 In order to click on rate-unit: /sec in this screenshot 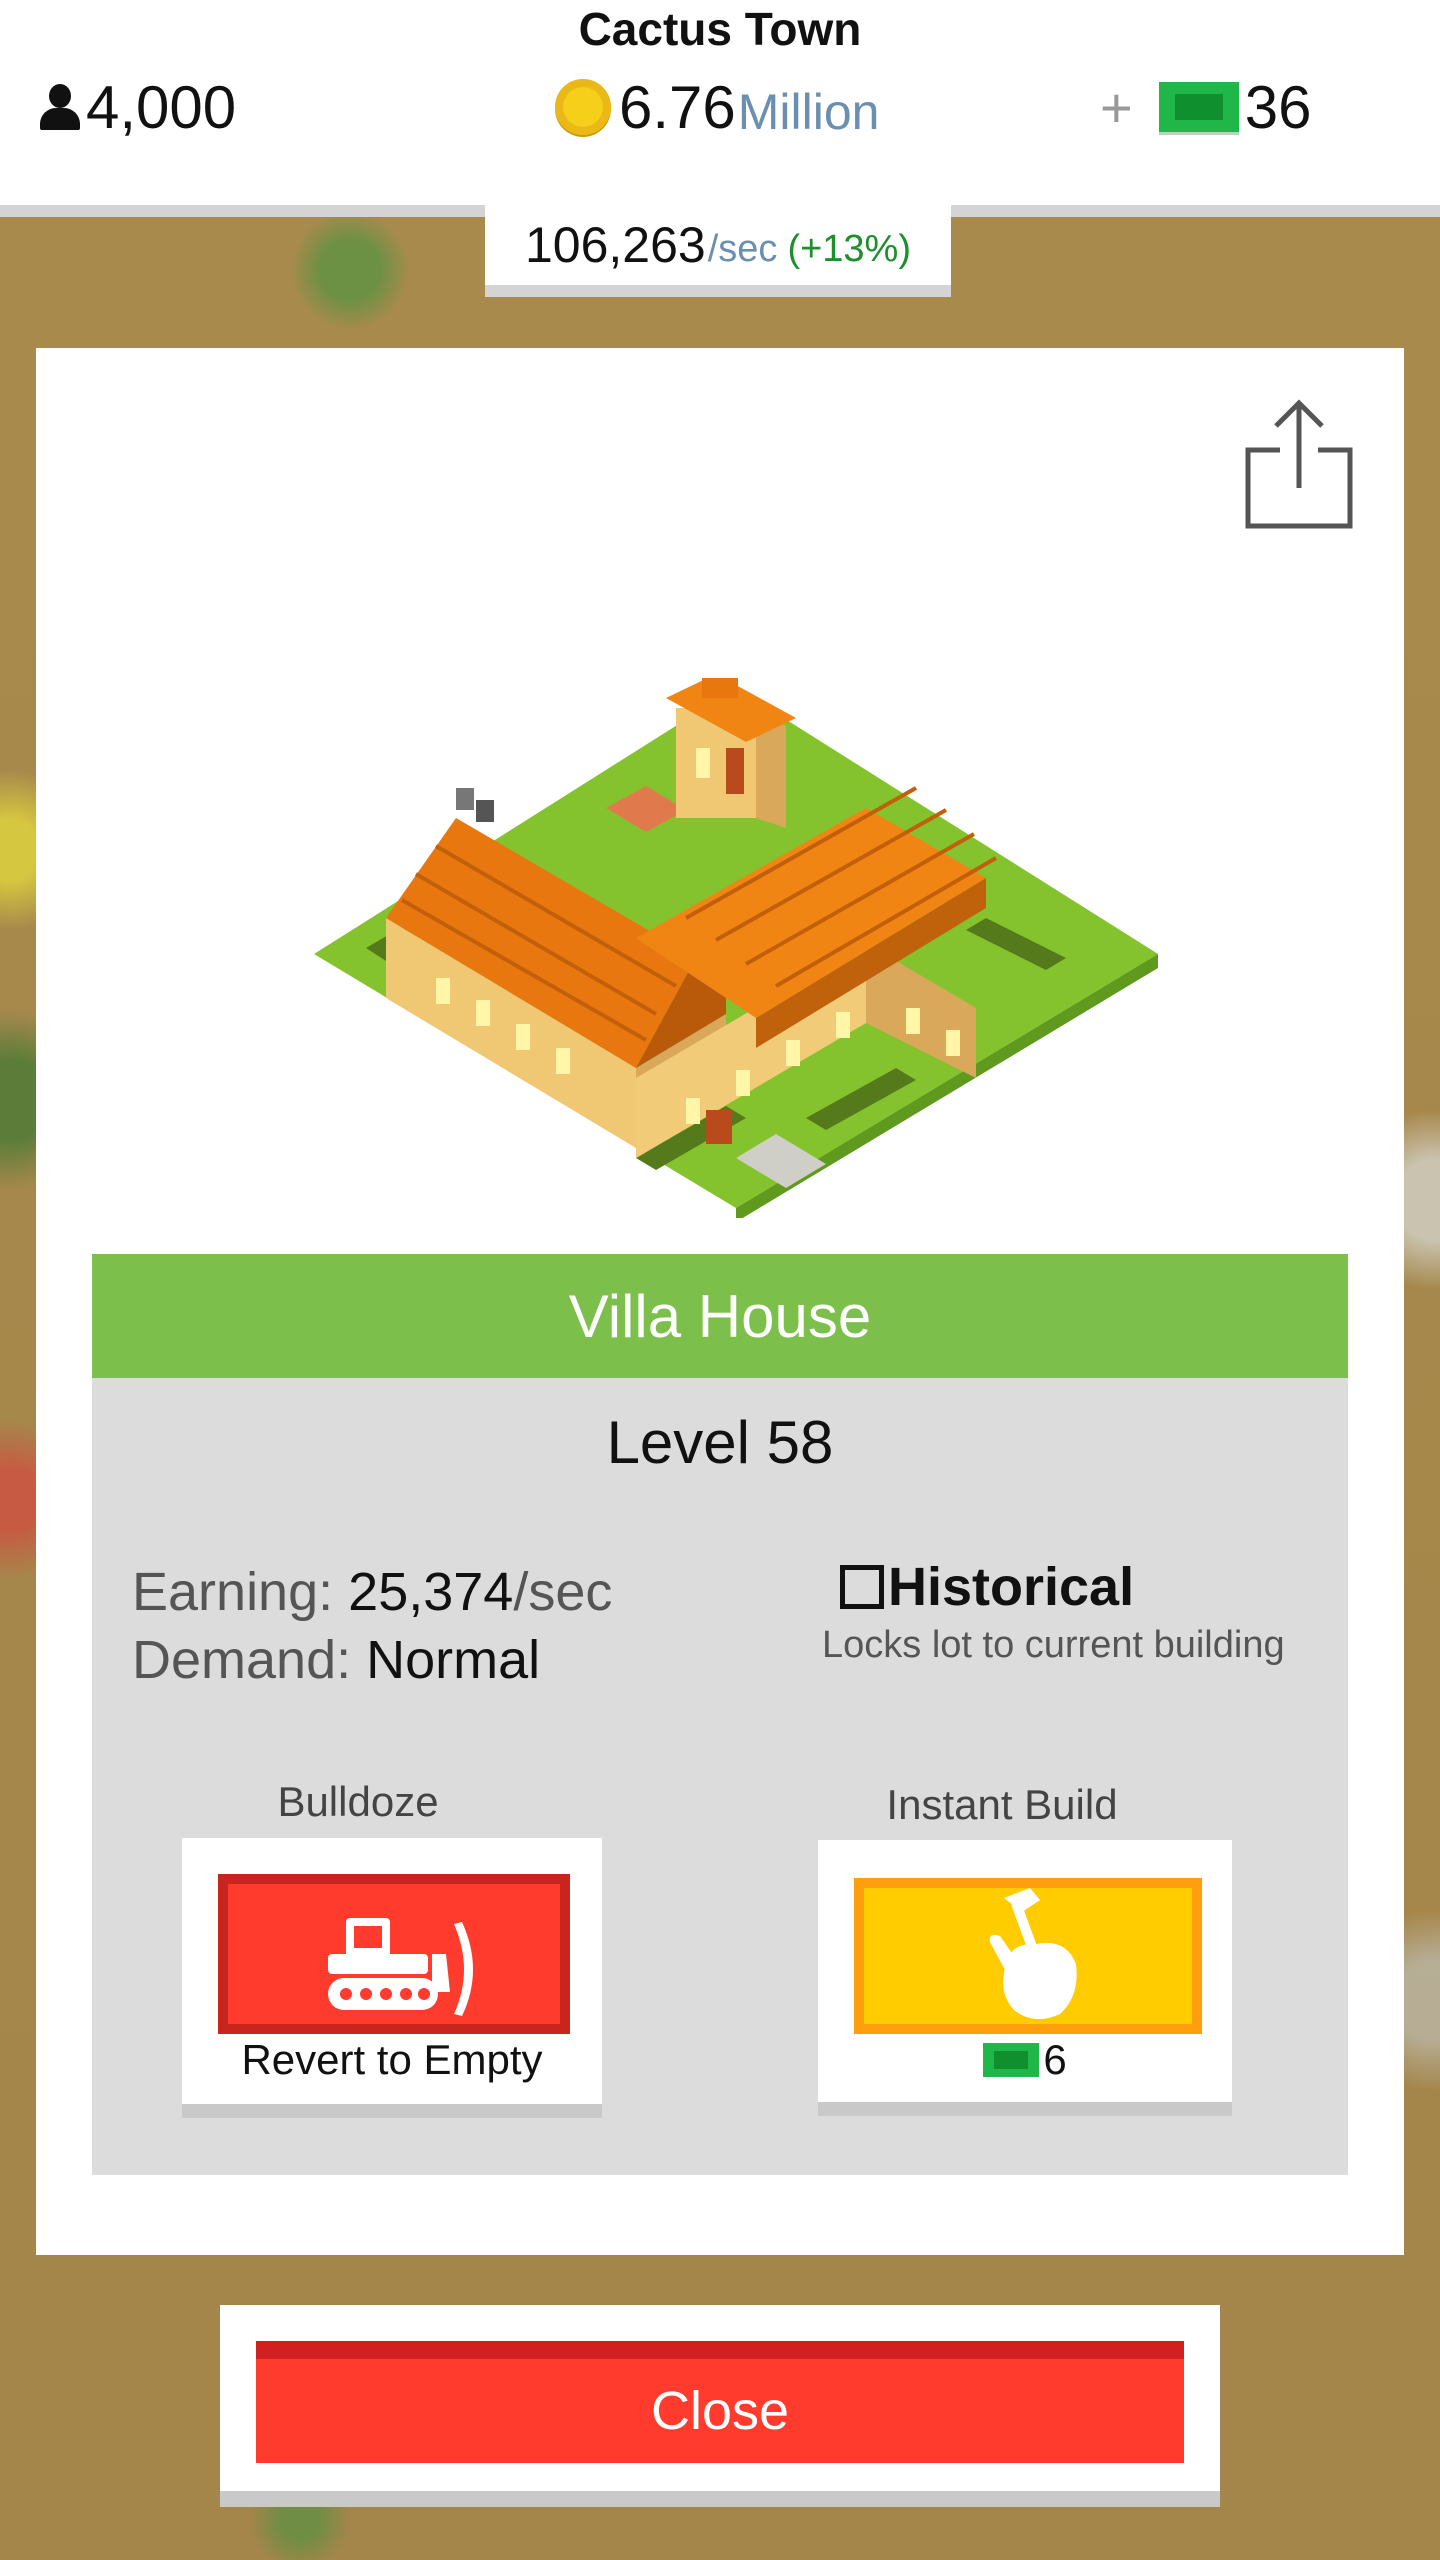, I will do `click(742, 248)`.